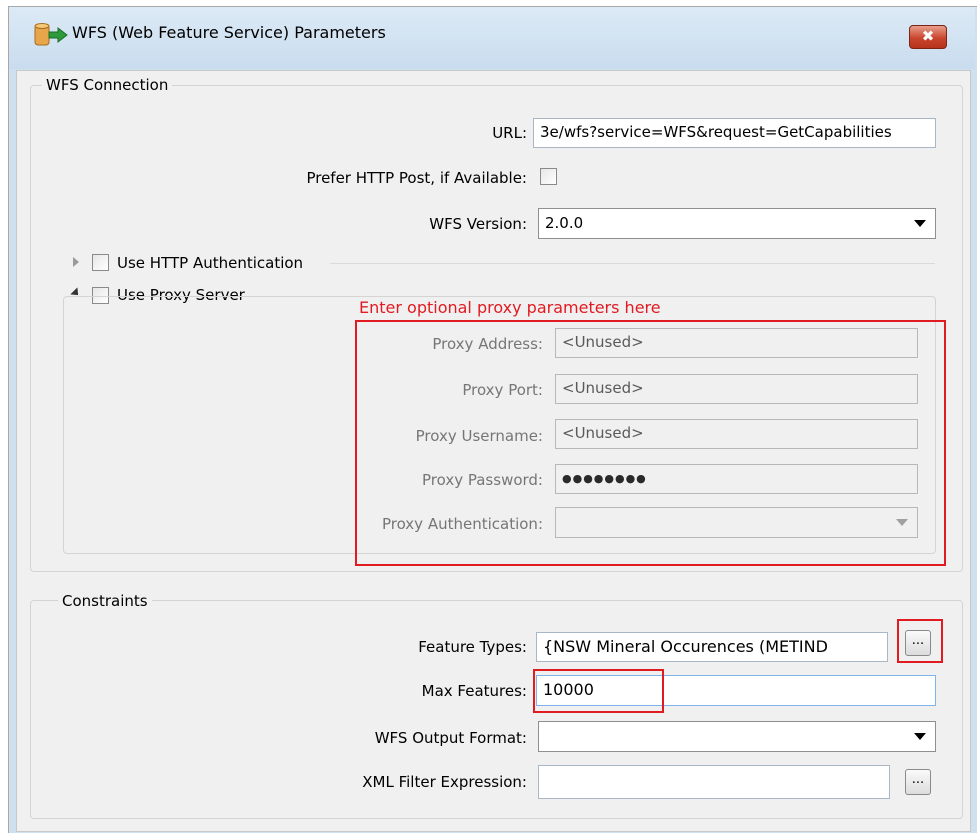 This screenshot has height=833, width=979. What do you see at coordinates (487, 344) in the screenshot?
I see `proxy-address-label: Proxy Address:` at bounding box center [487, 344].